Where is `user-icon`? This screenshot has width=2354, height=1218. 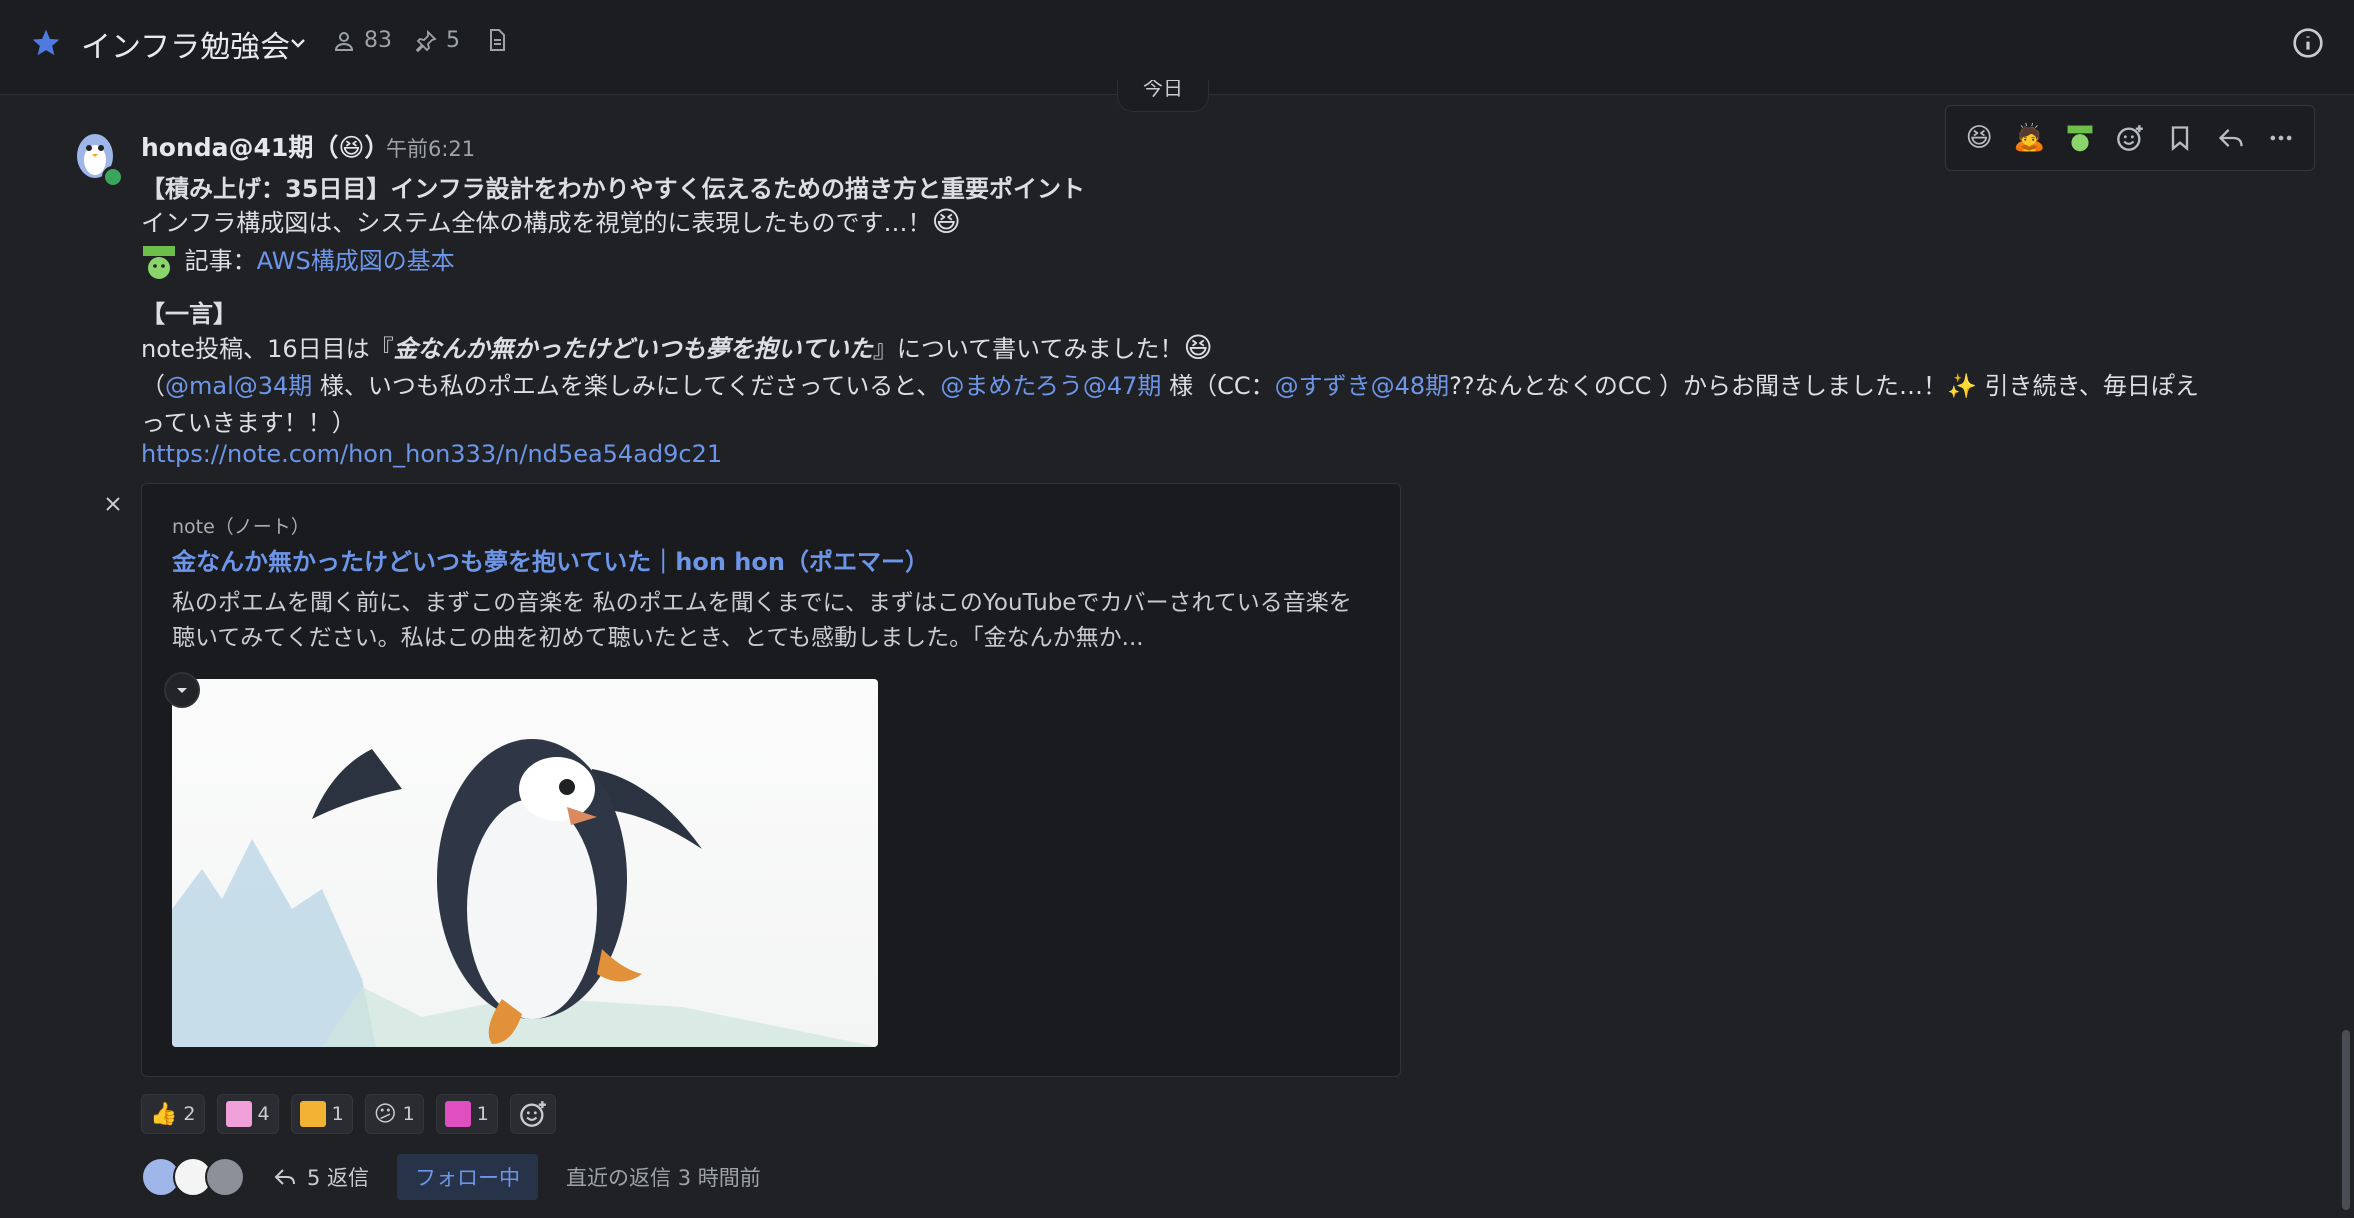 user-icon is located at coordinates (344, 41).